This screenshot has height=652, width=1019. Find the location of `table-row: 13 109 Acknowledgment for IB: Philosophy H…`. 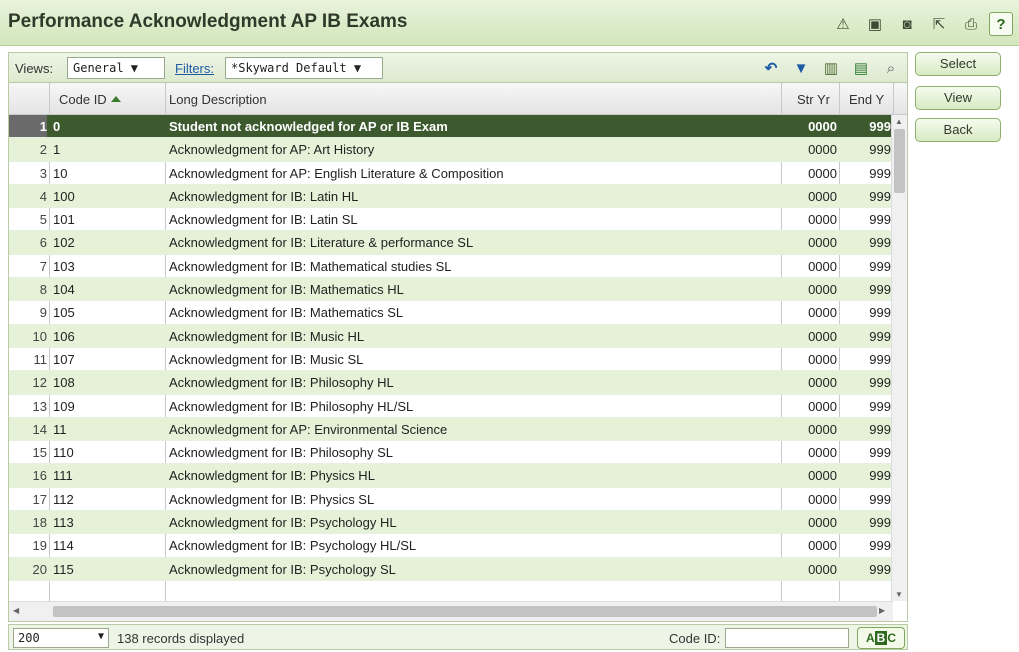

table-row: 13 109 Acknowledgment for IB: Philosophy H… is located at coordinates (451, 406).